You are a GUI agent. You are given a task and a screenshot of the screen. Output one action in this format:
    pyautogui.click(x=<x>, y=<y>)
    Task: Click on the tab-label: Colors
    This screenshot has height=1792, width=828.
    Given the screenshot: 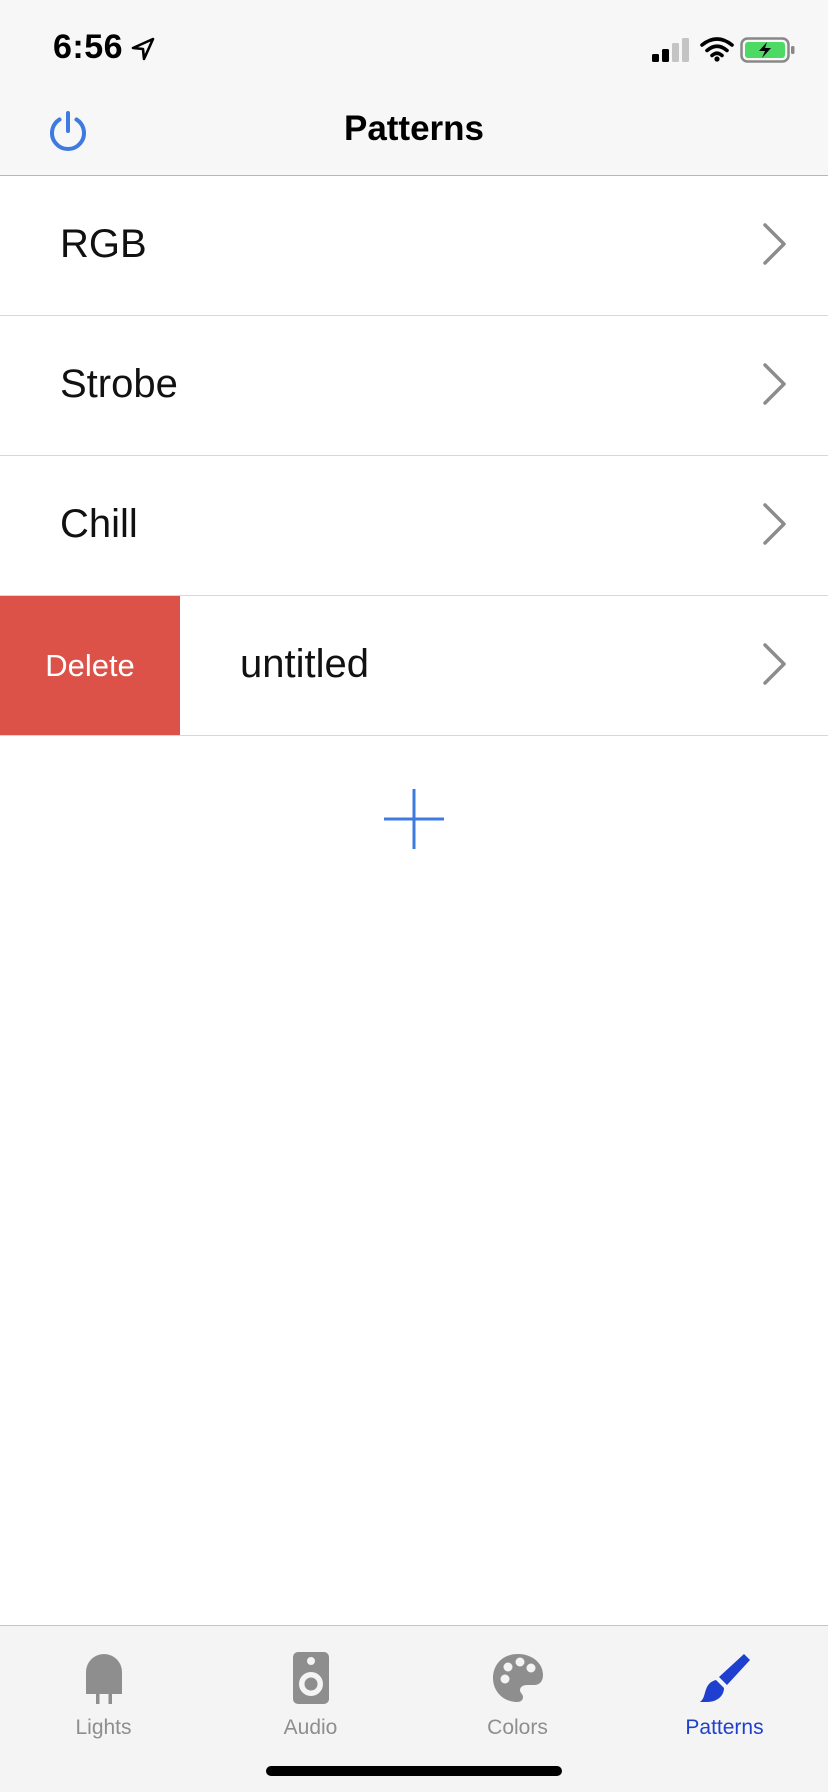 What is the action you would take?
    pyautogui.click(x=517, y=1727)
    